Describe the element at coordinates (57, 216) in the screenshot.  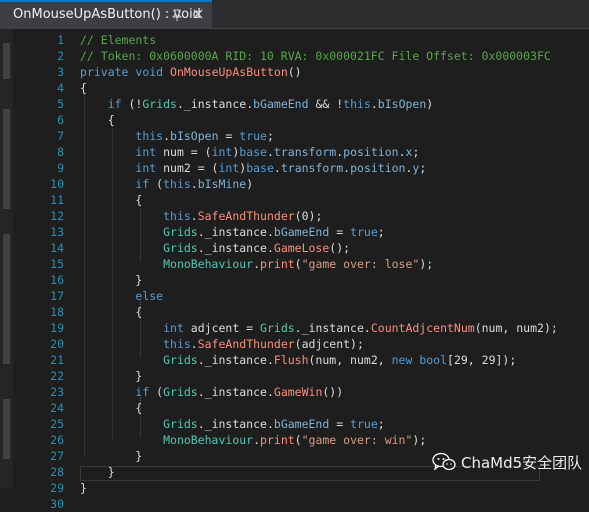
I see `line-number: 12` at that location.